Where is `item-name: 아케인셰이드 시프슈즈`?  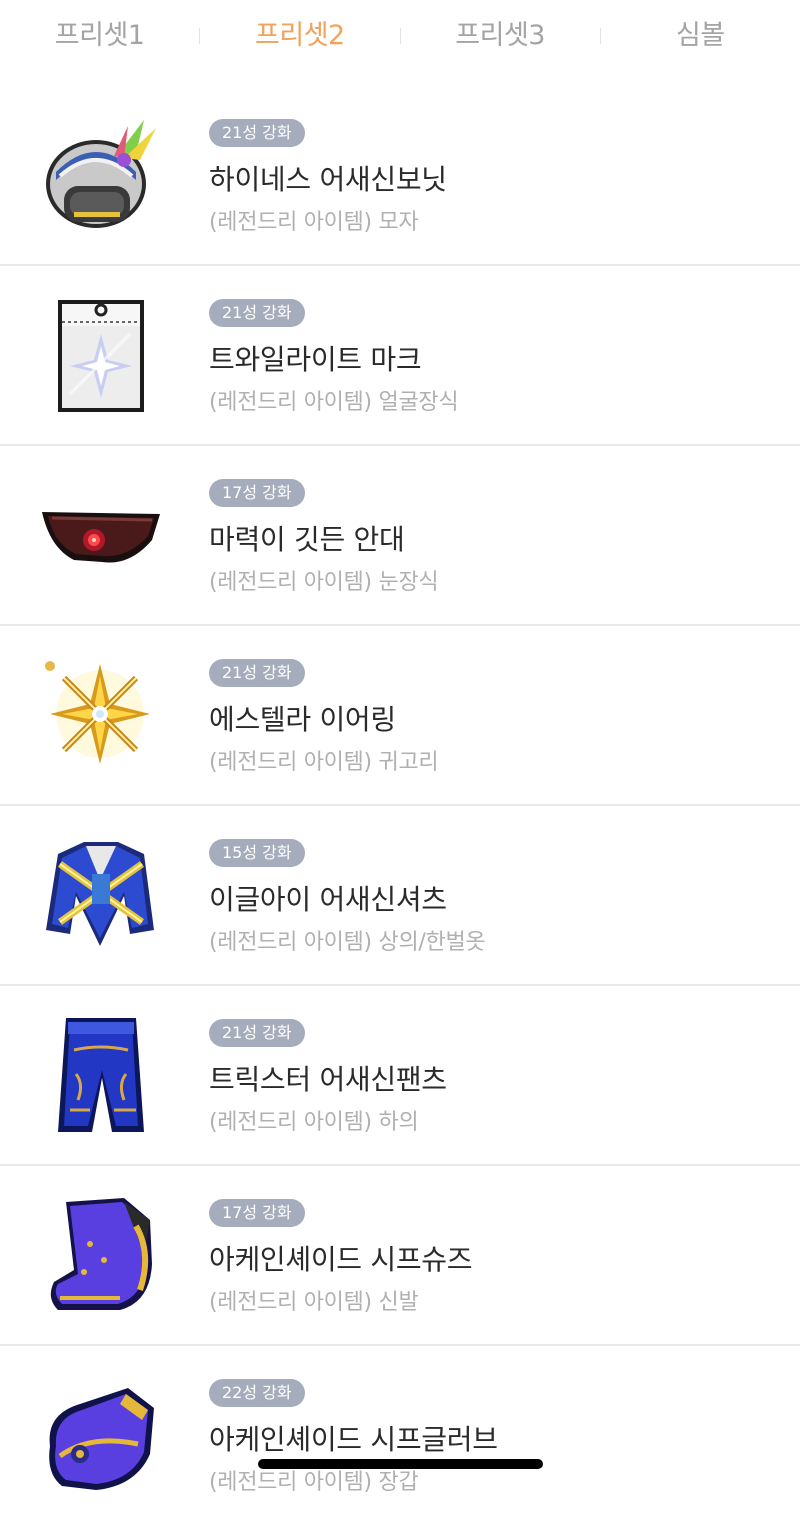
item-name: 아케인셰이드 시프슈즈 is located at coordinates (341, 1259).